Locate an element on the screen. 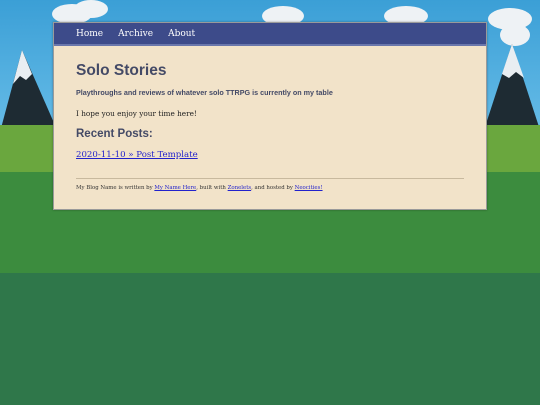  footer-text-1: My Blog Name is written by is located at coordinates (115, 188).